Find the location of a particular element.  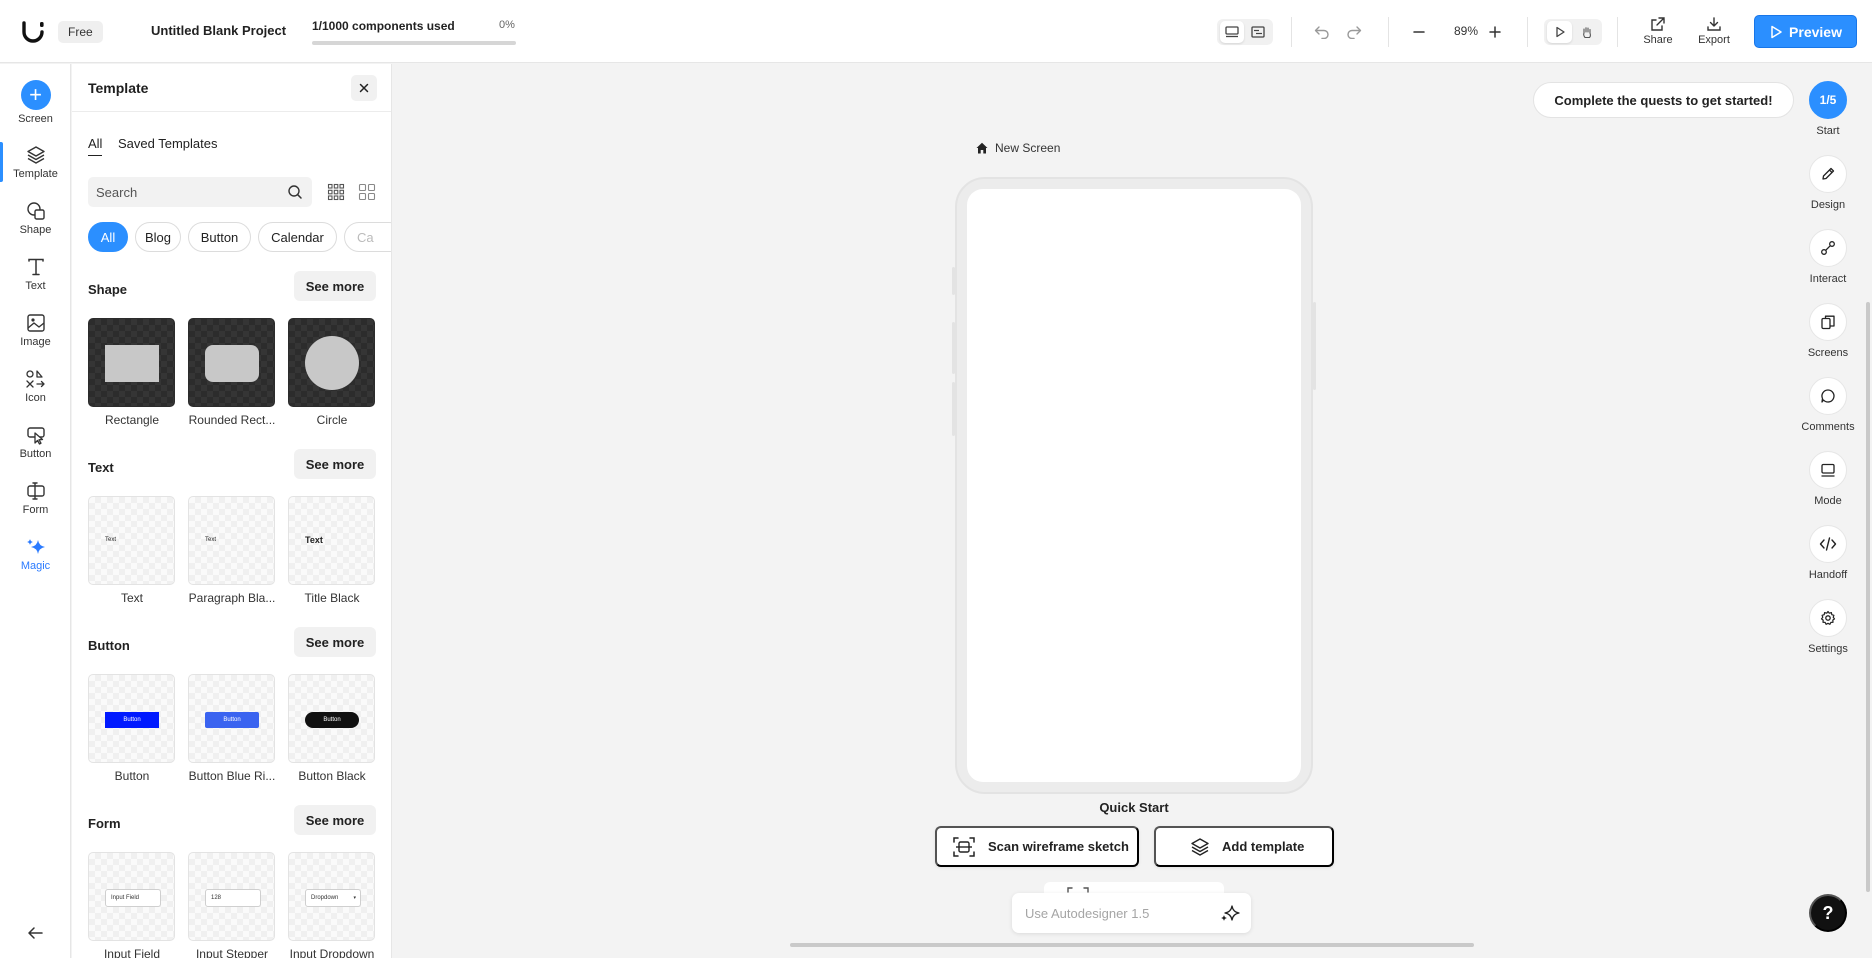

template-card-input-stepper: 128 is located at coordinates (231, 896).